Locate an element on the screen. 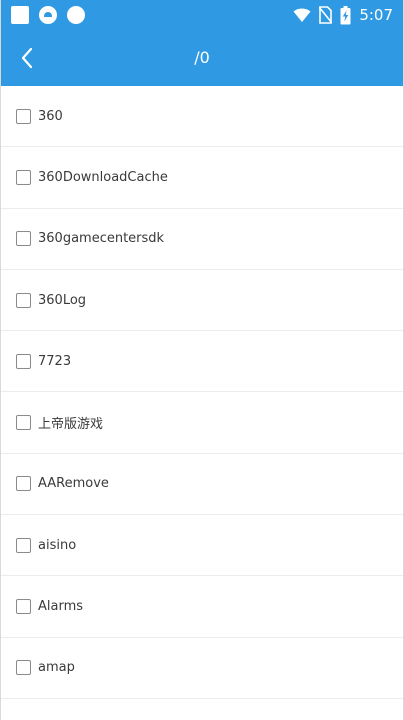 This screenshot has height=720, width=404. battery-charging-icon is located at coordinates (345, 15).